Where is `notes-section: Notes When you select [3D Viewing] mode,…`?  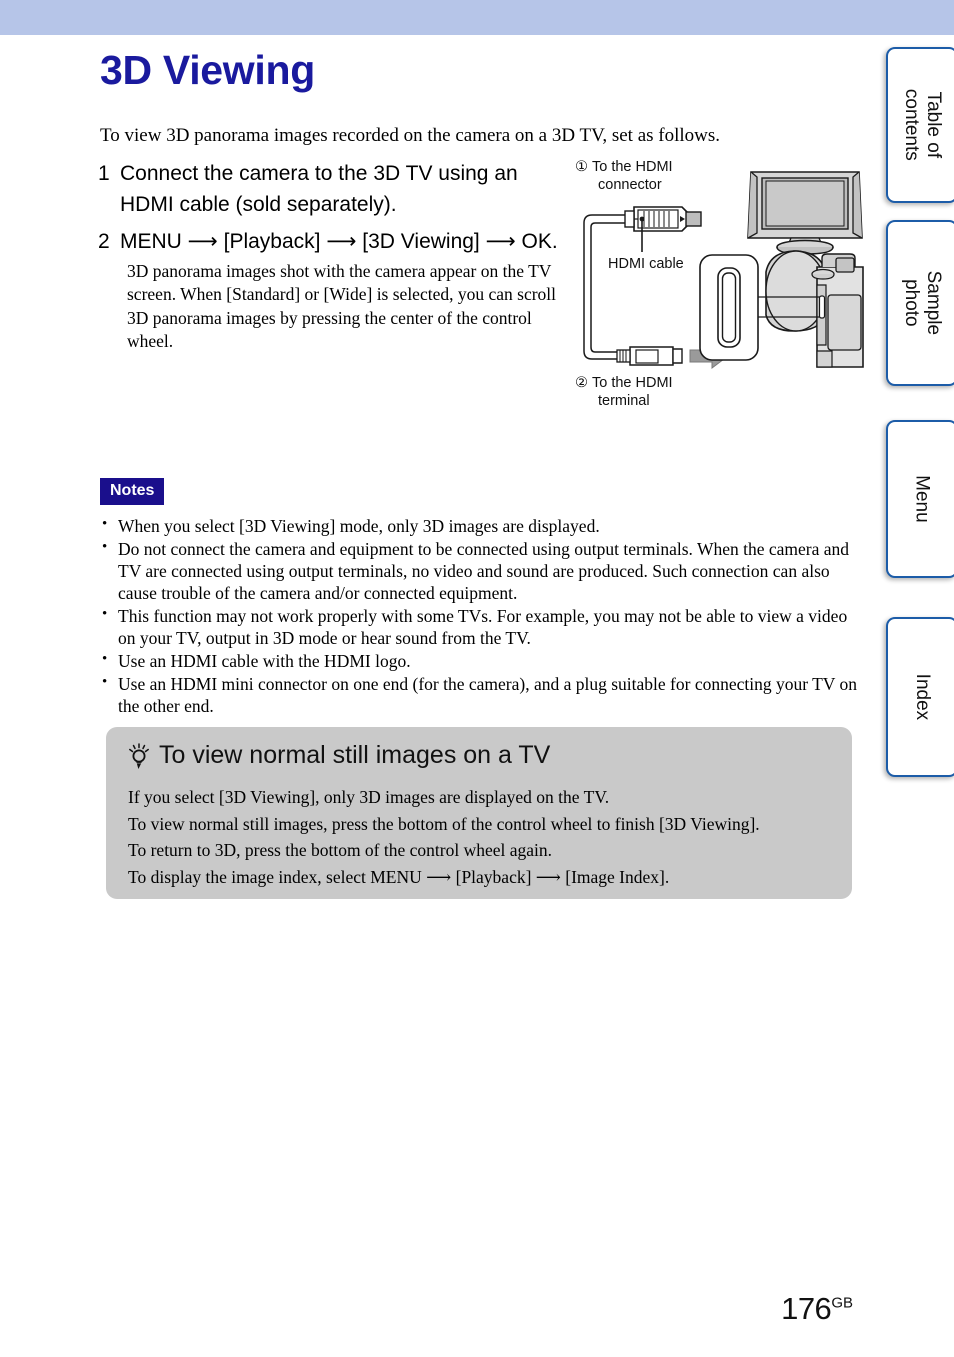 notes-section: Notes When you select [3D Viewing] mode,… is located at coordinates (480, 598).